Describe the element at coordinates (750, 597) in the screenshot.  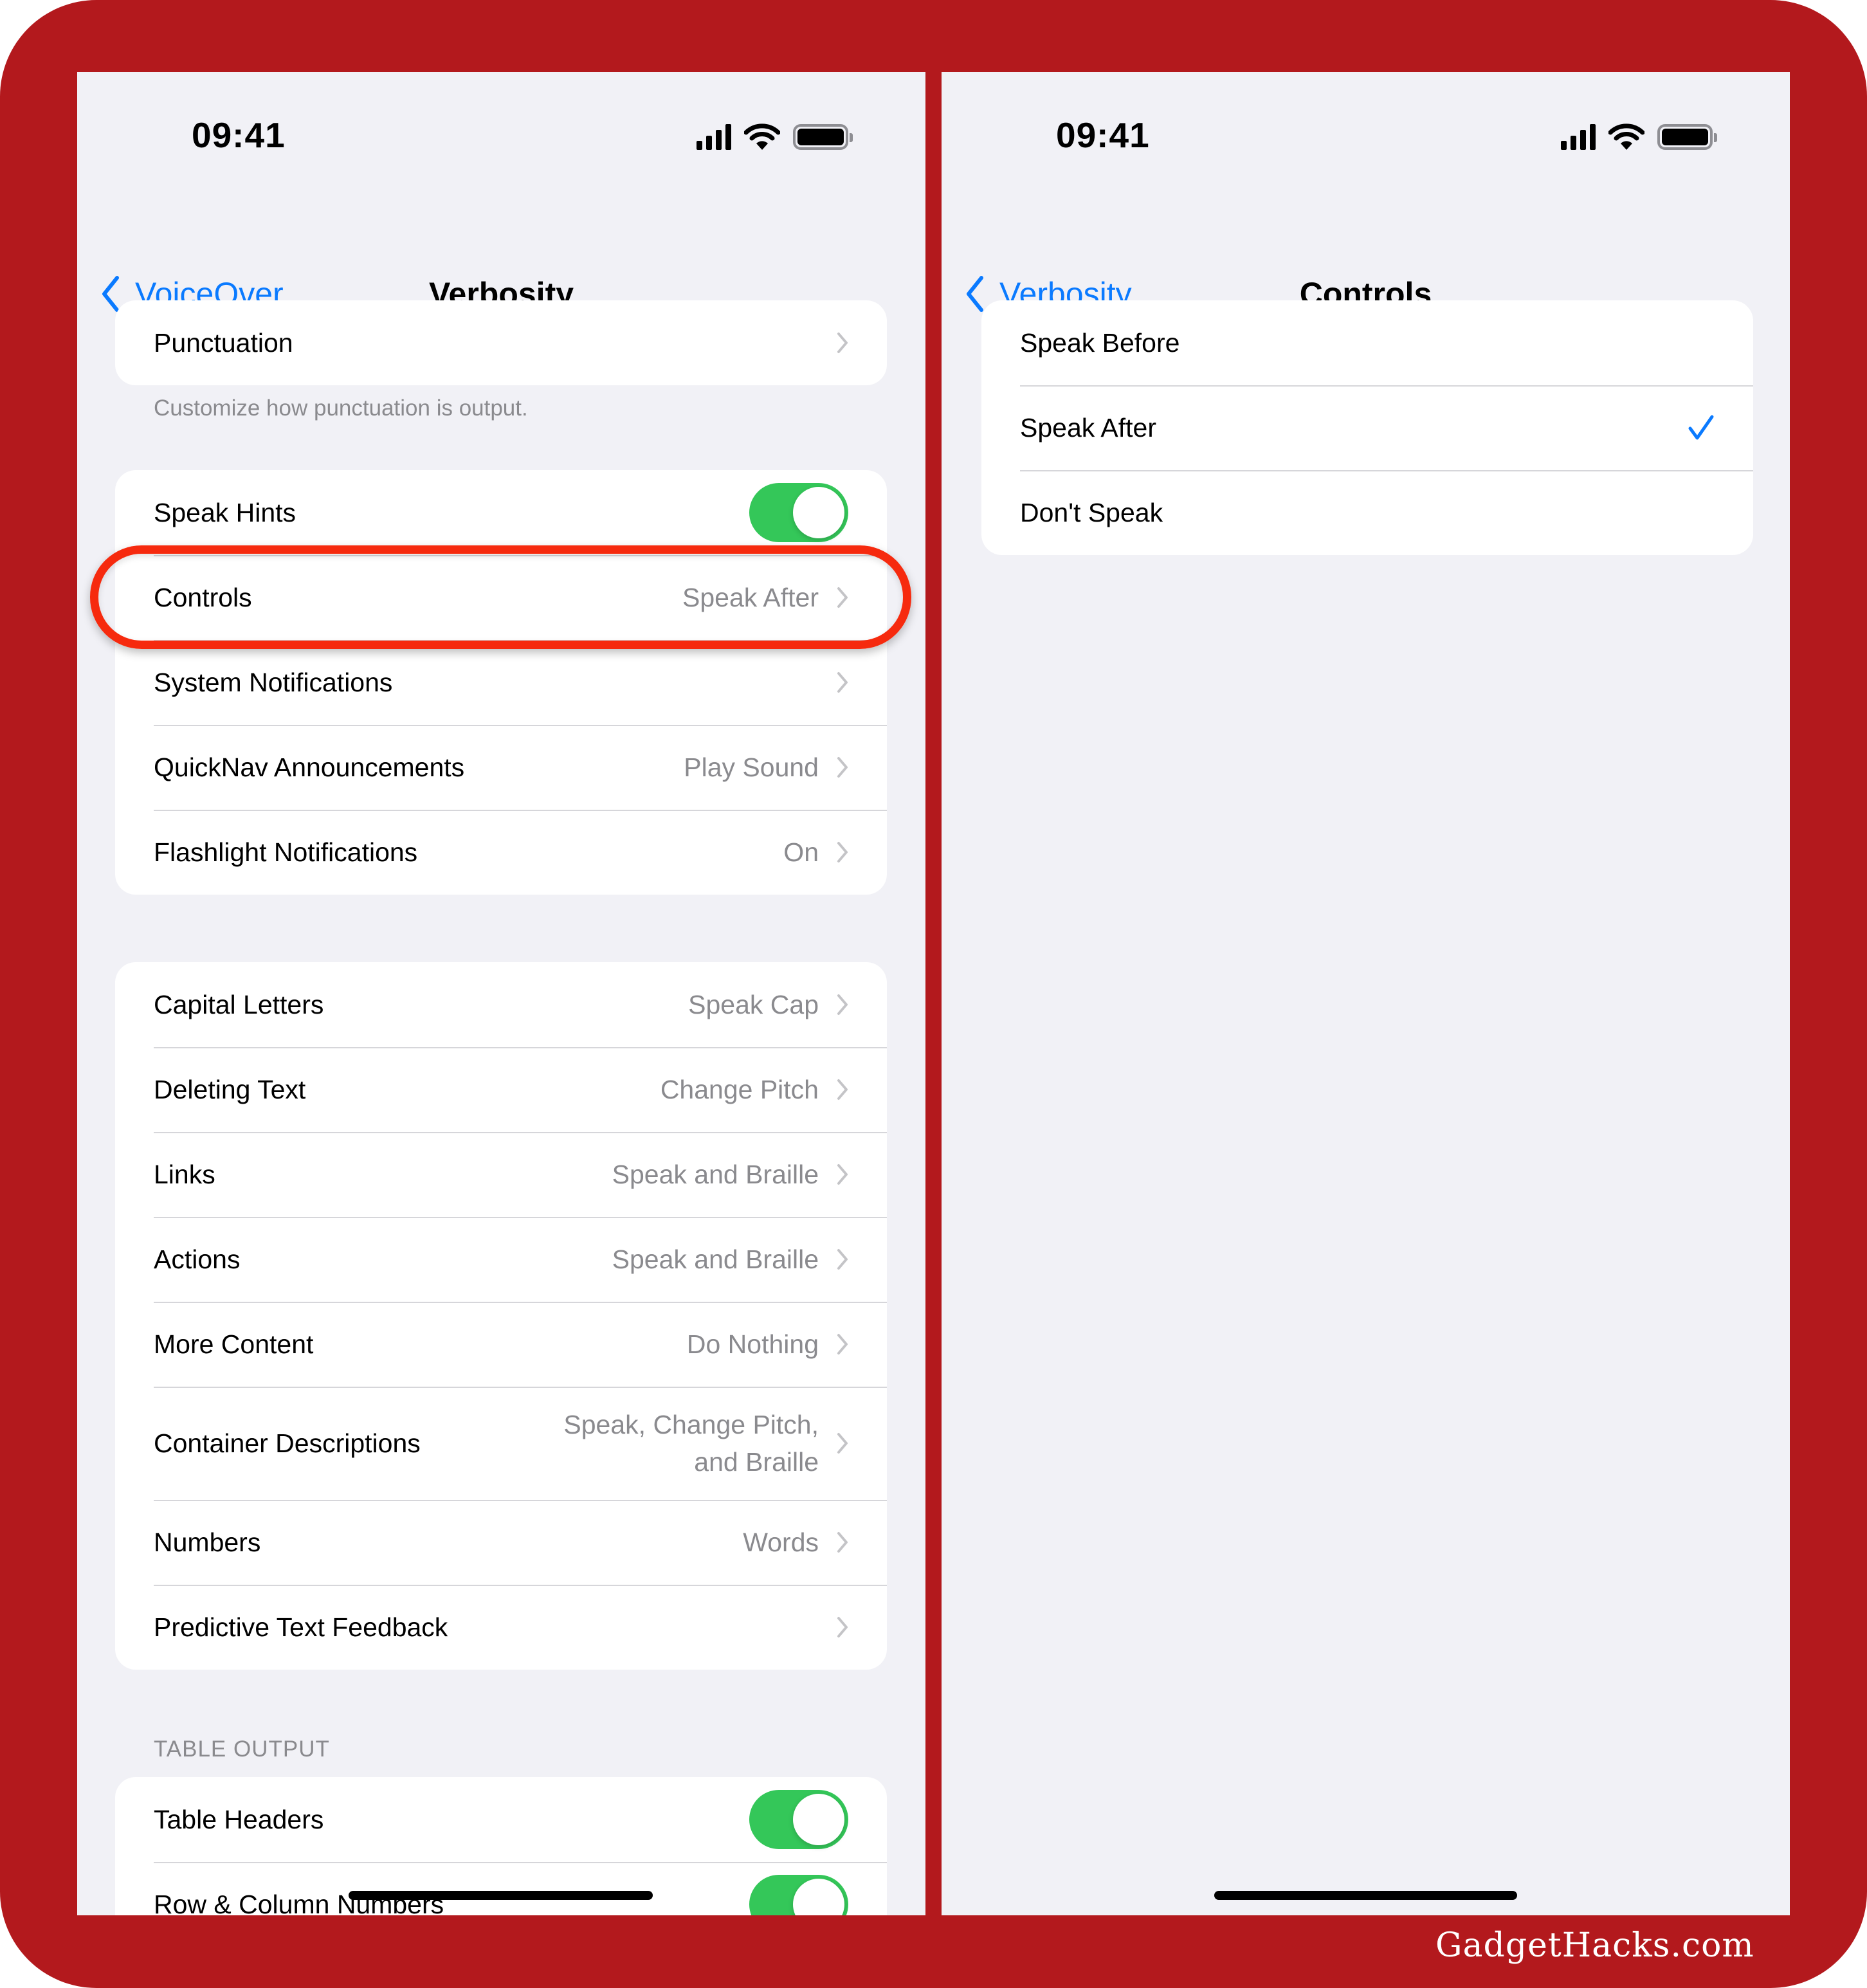
I see `row-value: Speak After` at that location.